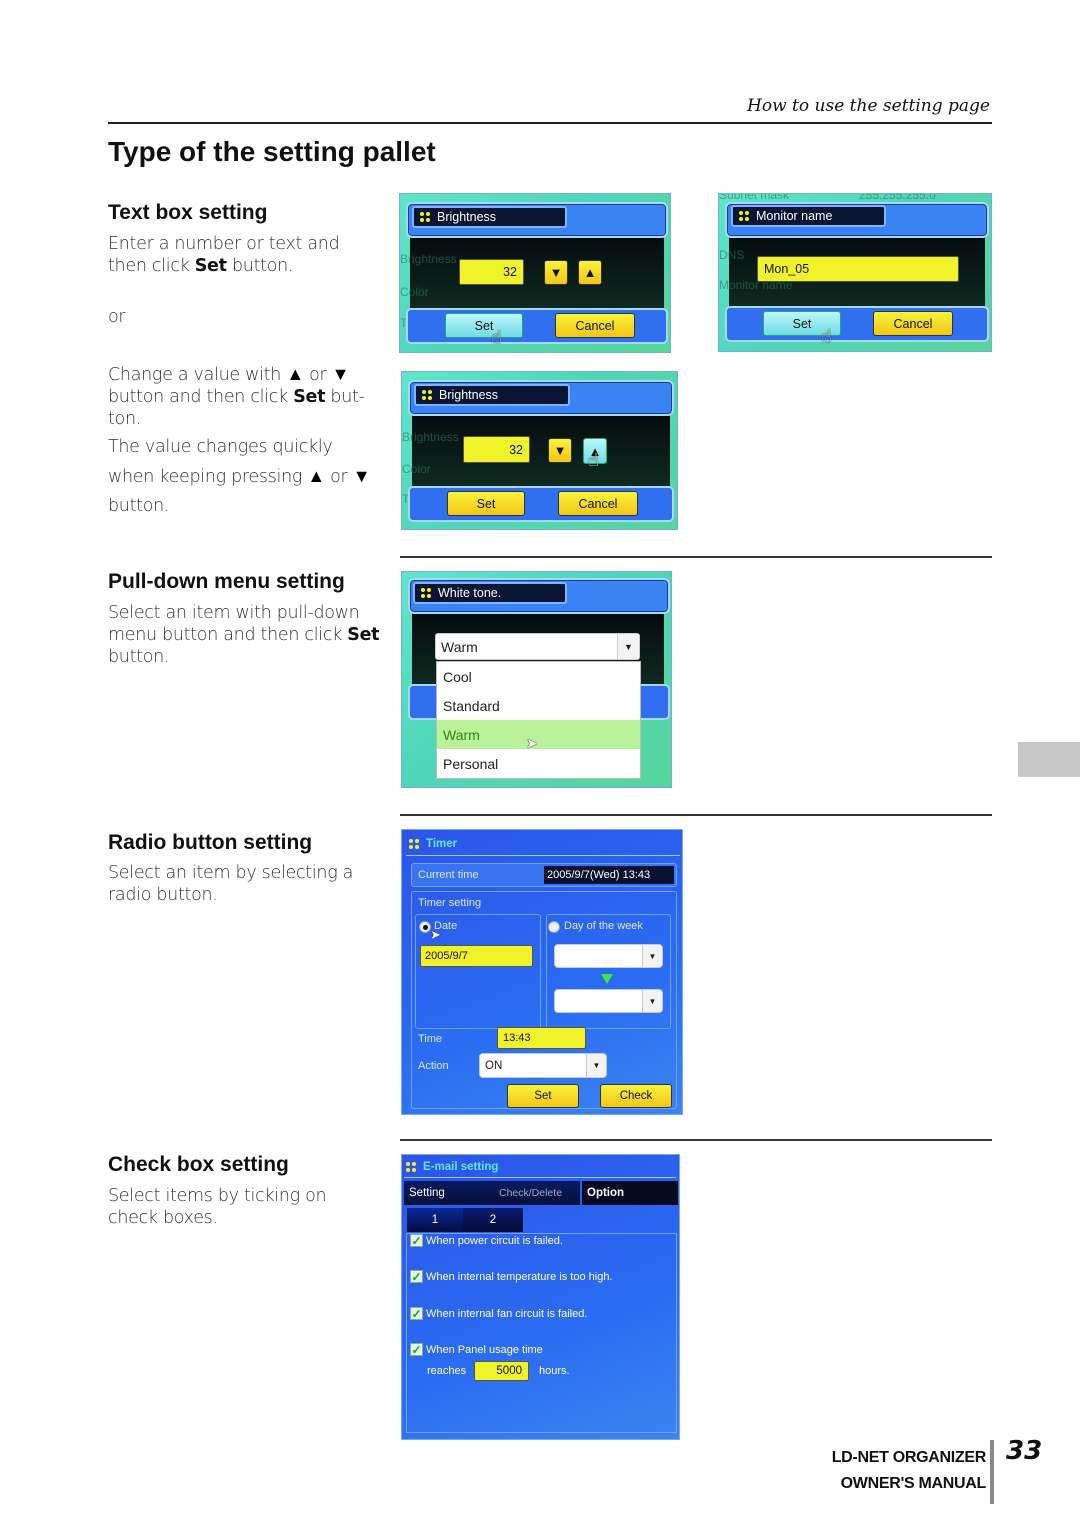  I want to click on check-button: Check, so click(636, 1096).